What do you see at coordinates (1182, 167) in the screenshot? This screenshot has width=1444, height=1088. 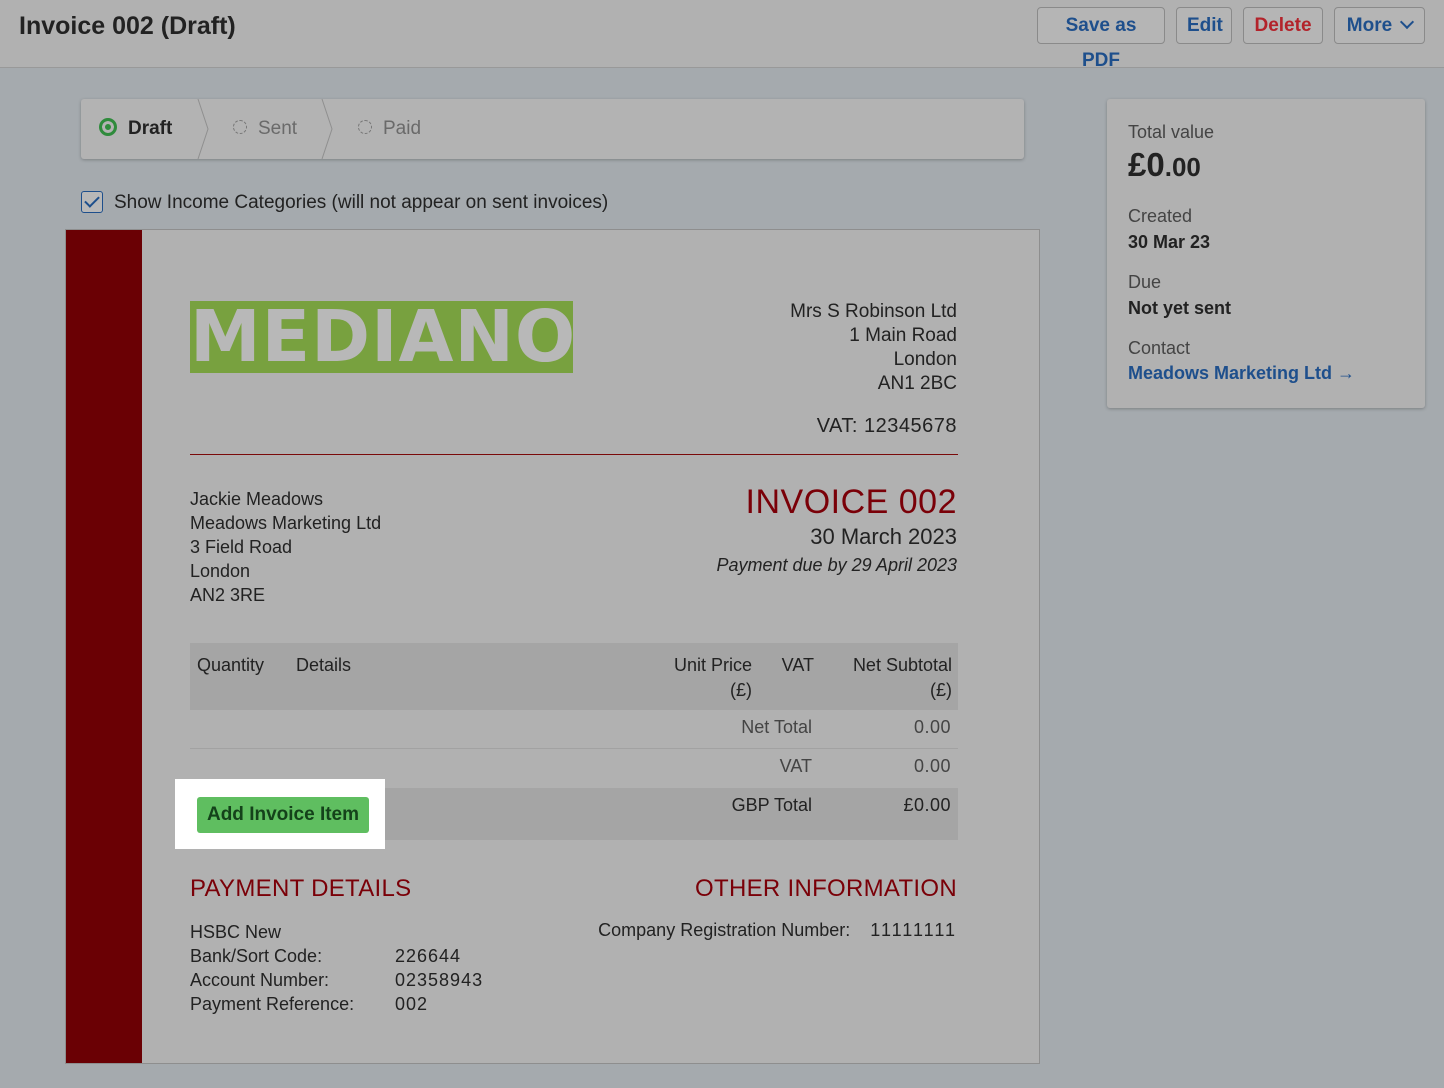 I see `total-value-decimals: .00` at bounding box center [1182, 167].